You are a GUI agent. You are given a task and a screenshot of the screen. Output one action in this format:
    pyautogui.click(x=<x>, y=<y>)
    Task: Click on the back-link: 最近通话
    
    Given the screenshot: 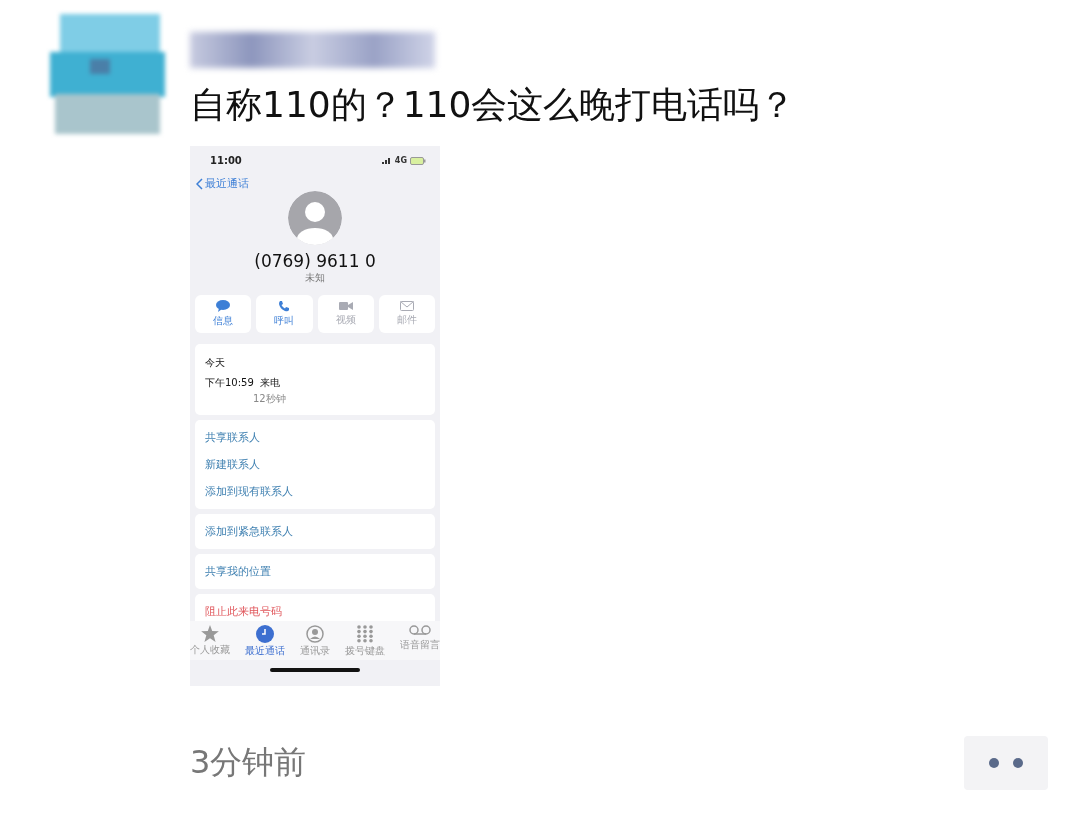 What is the action you would take?
    pyautogui.click(x=315, y=181)
    